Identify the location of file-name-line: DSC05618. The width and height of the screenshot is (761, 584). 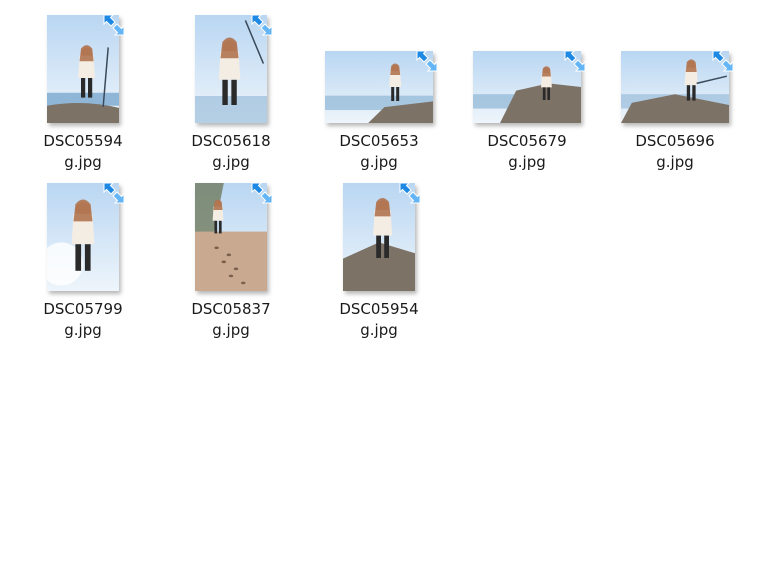
(231, 141).